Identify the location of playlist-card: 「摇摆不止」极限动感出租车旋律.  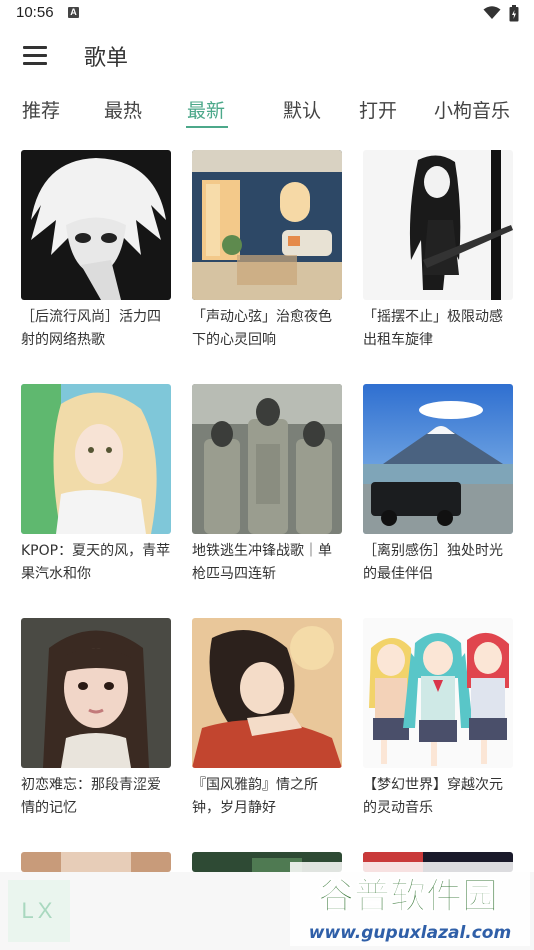
(438, 251).